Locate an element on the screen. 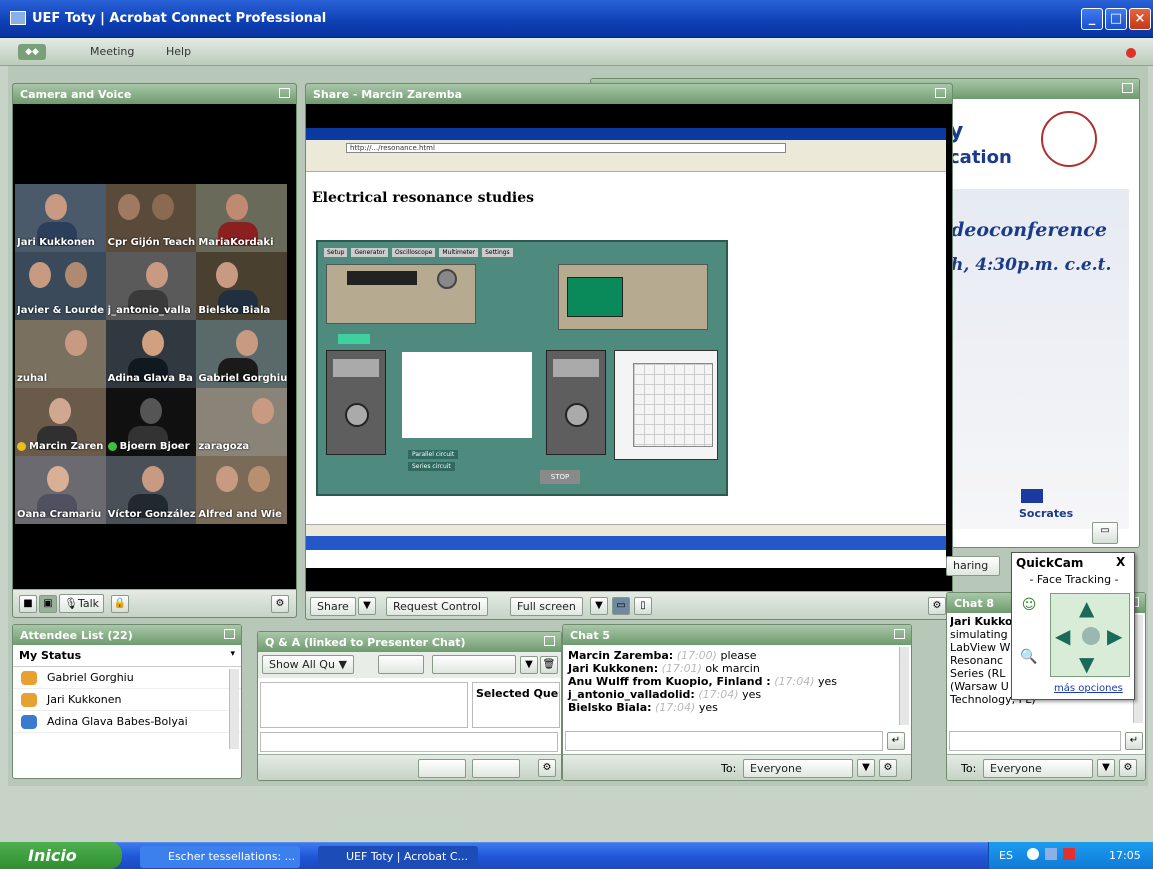 The width and height of the screenshot is (1153, 869). video-tile: Víctor González is located at coordinates (151, 490).